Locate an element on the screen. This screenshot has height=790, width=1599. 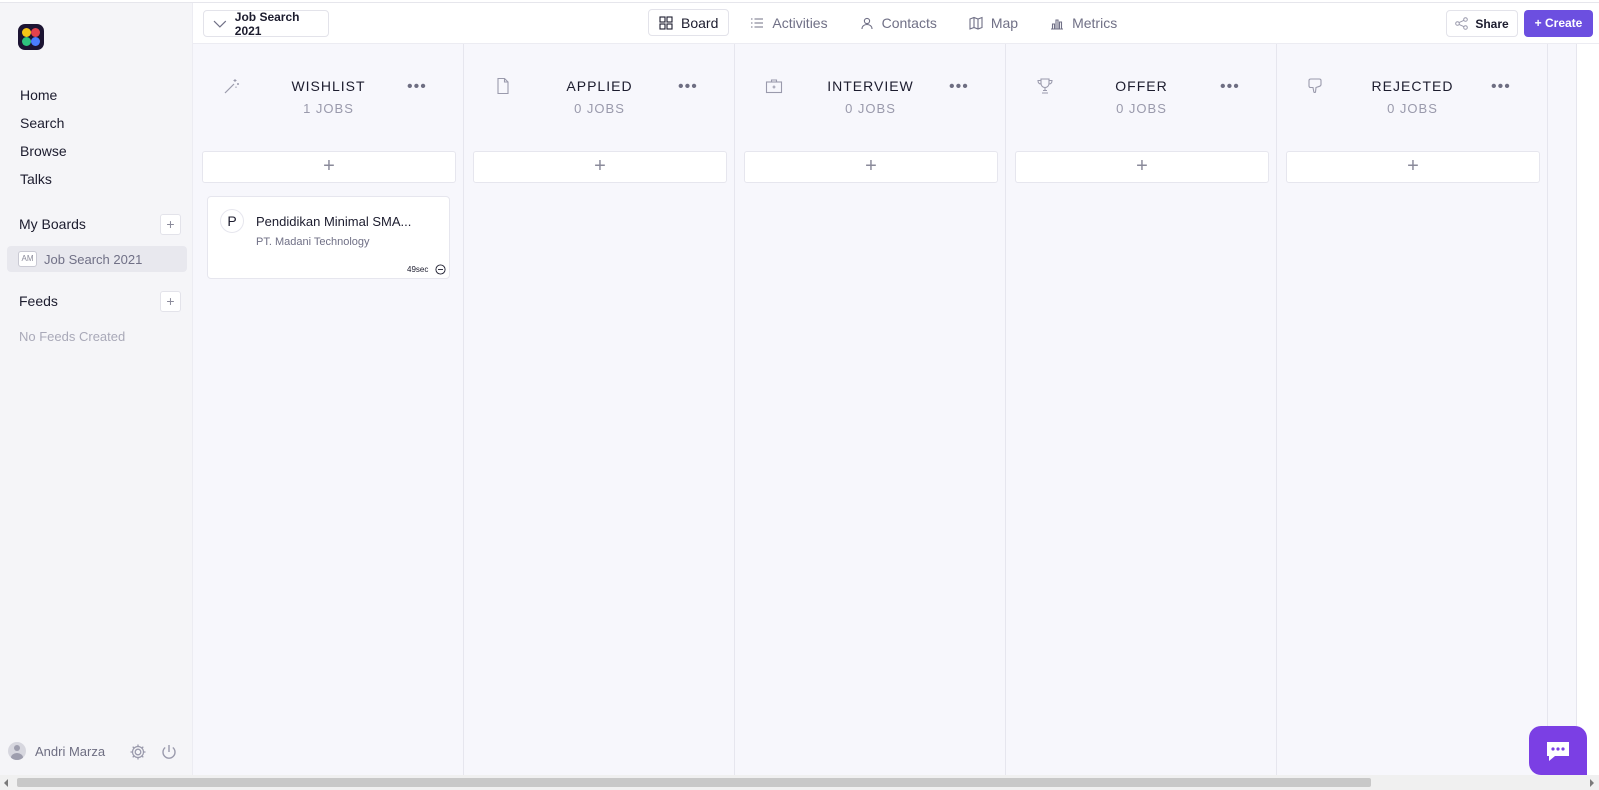
feeds-label: Feeds is located at coordinates (38, 301).